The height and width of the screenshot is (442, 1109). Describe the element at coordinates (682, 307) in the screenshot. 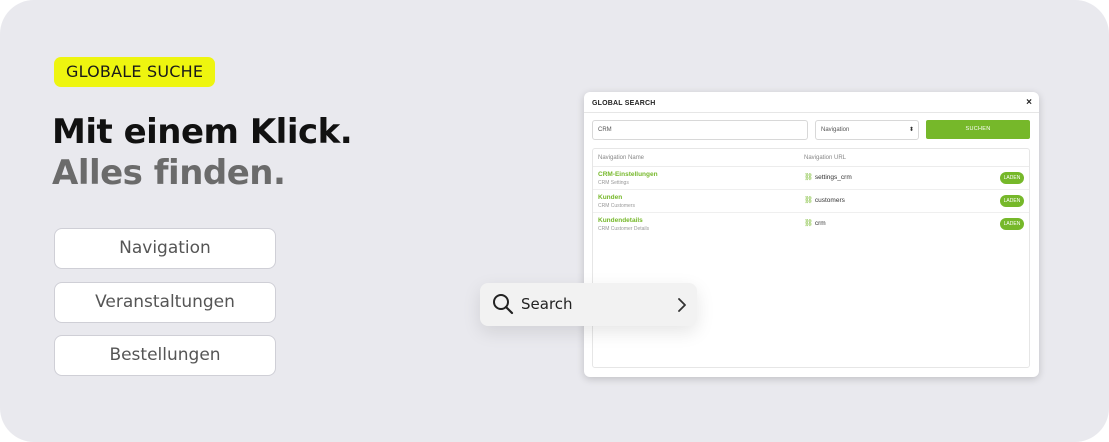

I see `chevron-right-icon` at that location.